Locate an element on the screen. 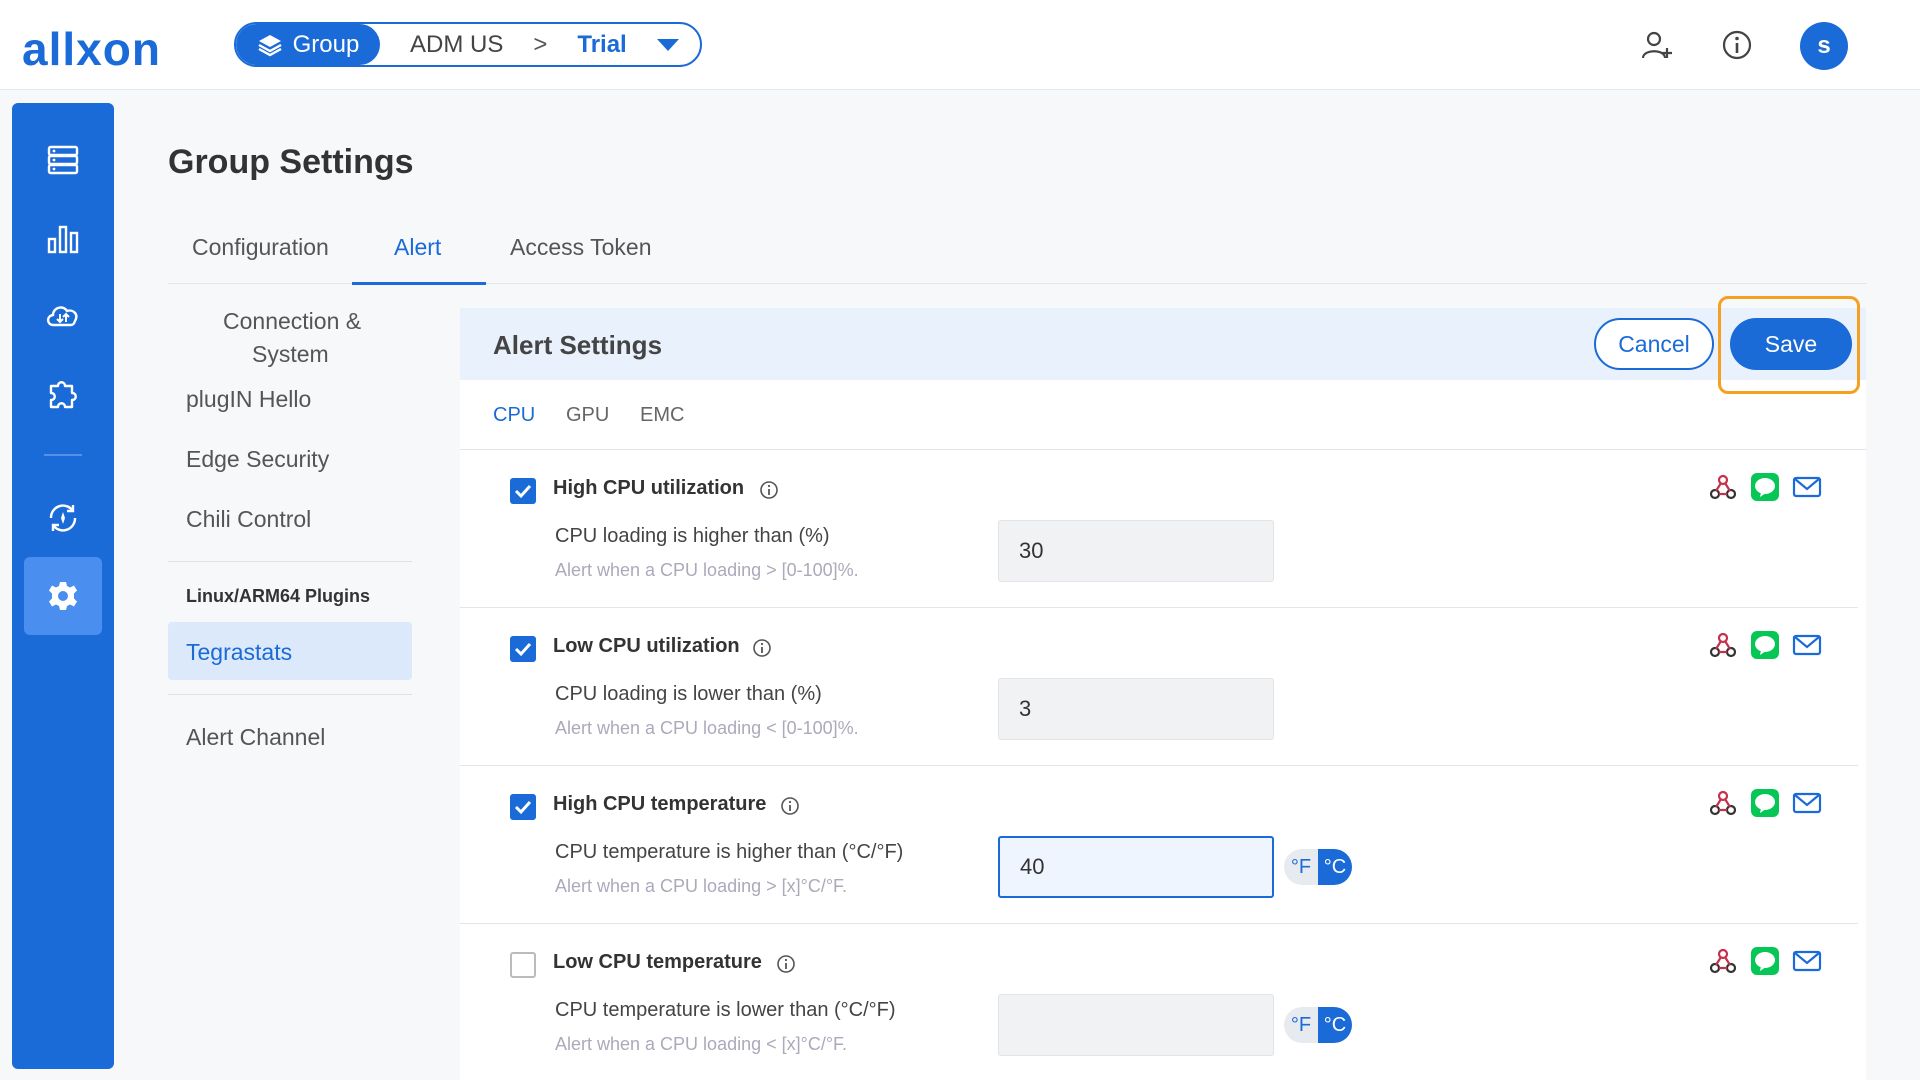  avatar: s is located at coordinates (1824, 46).